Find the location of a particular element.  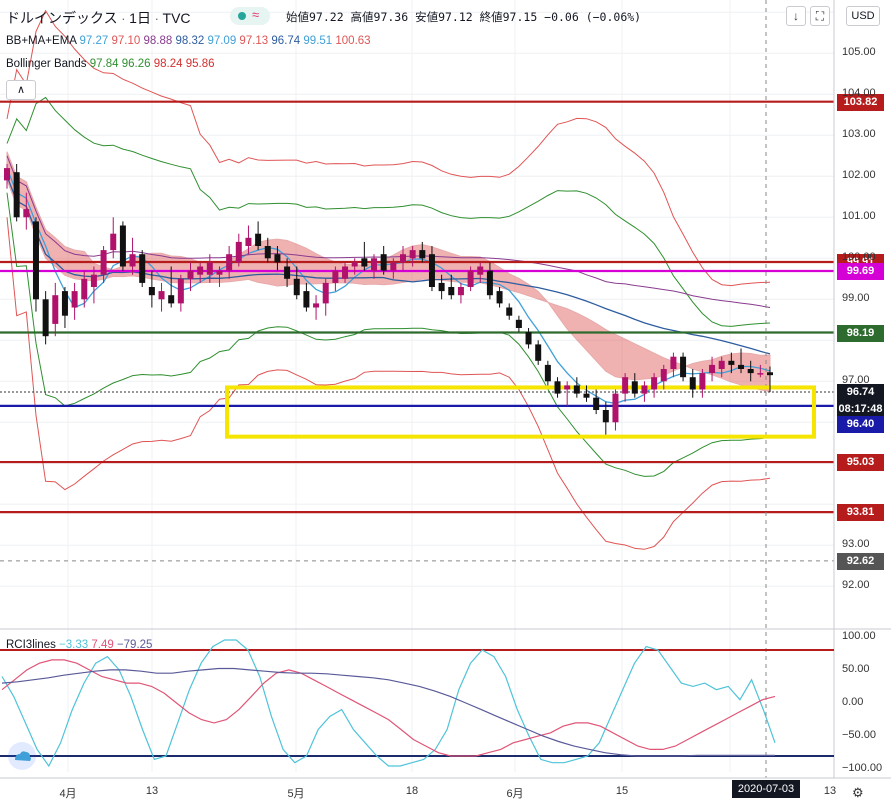

tradingview-logo is located at coordinates (22, 756).